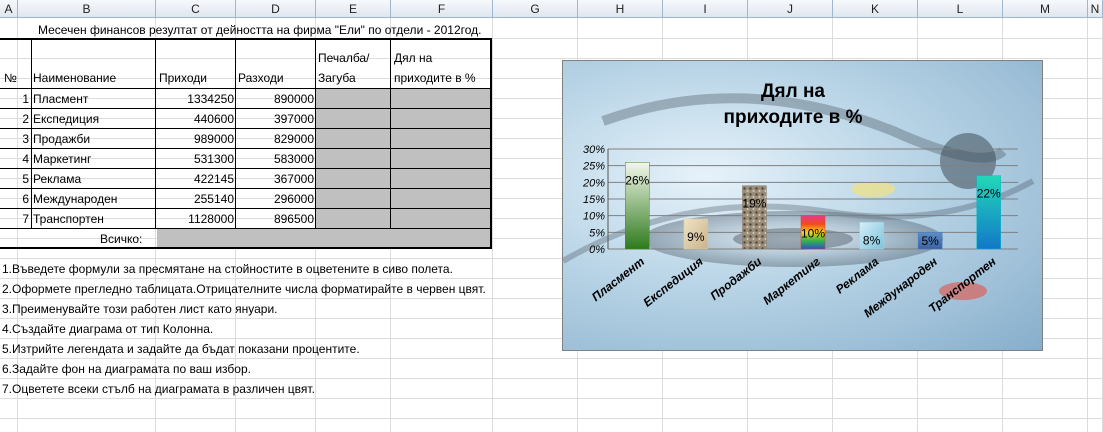  Describe the element at coordinates (754, 204) in the screenshot. I see `data-label: 19%` at that location.